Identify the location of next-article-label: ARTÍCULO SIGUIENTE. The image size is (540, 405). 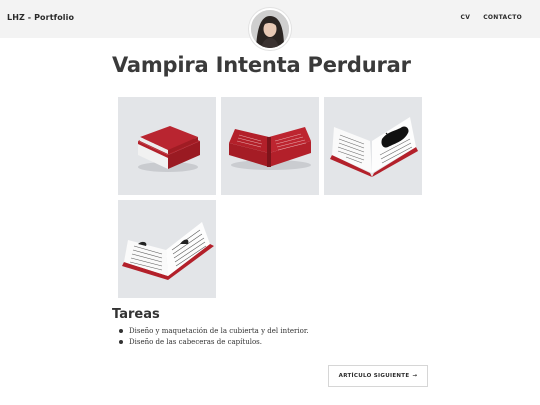
(374, 376).